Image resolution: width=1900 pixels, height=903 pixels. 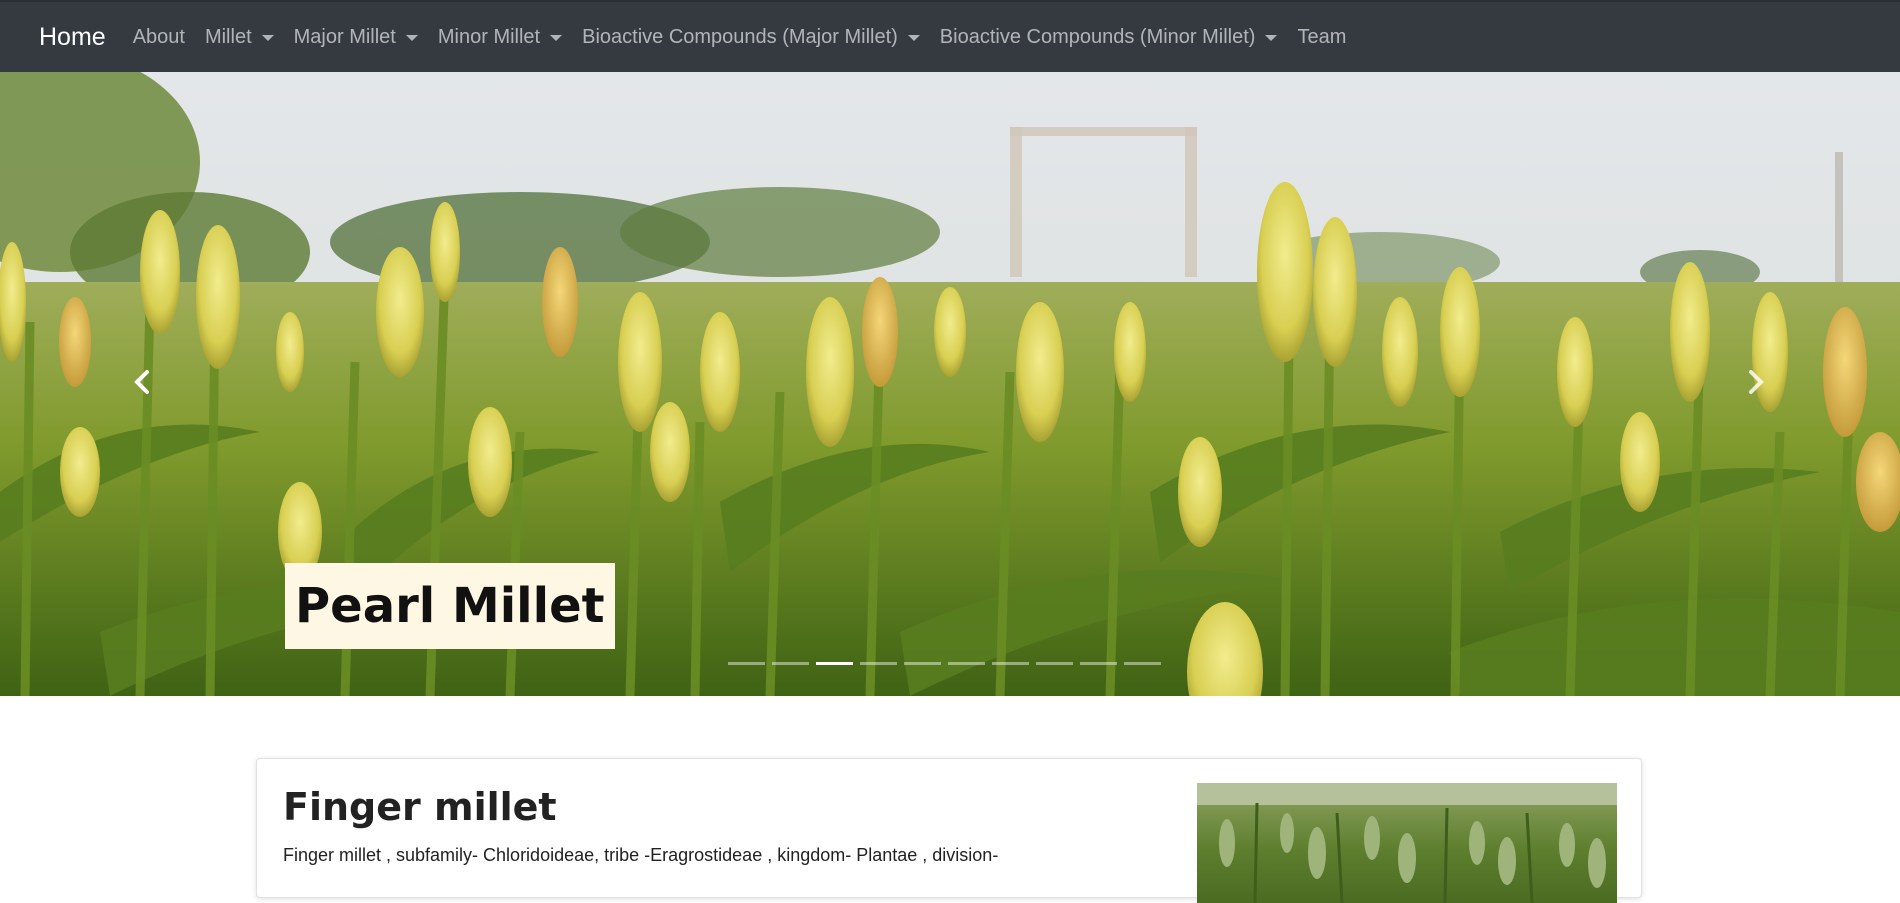 I want to click on nav-item-minor-millet: Minor Millet, so click(x=500, y=37).